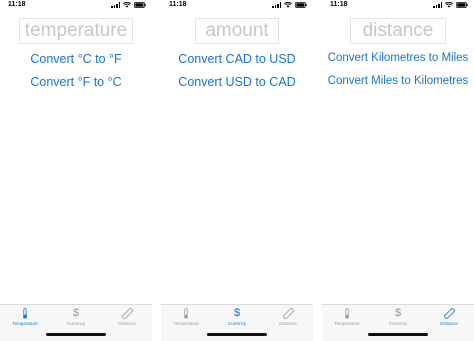 The width and height of the screenshot is (474, 341). What do you see at coordinates (76, 59) in the screenshot?
I see `convert-c-to-f-button: Convert °C to °F` at bounding box center [76, 59].